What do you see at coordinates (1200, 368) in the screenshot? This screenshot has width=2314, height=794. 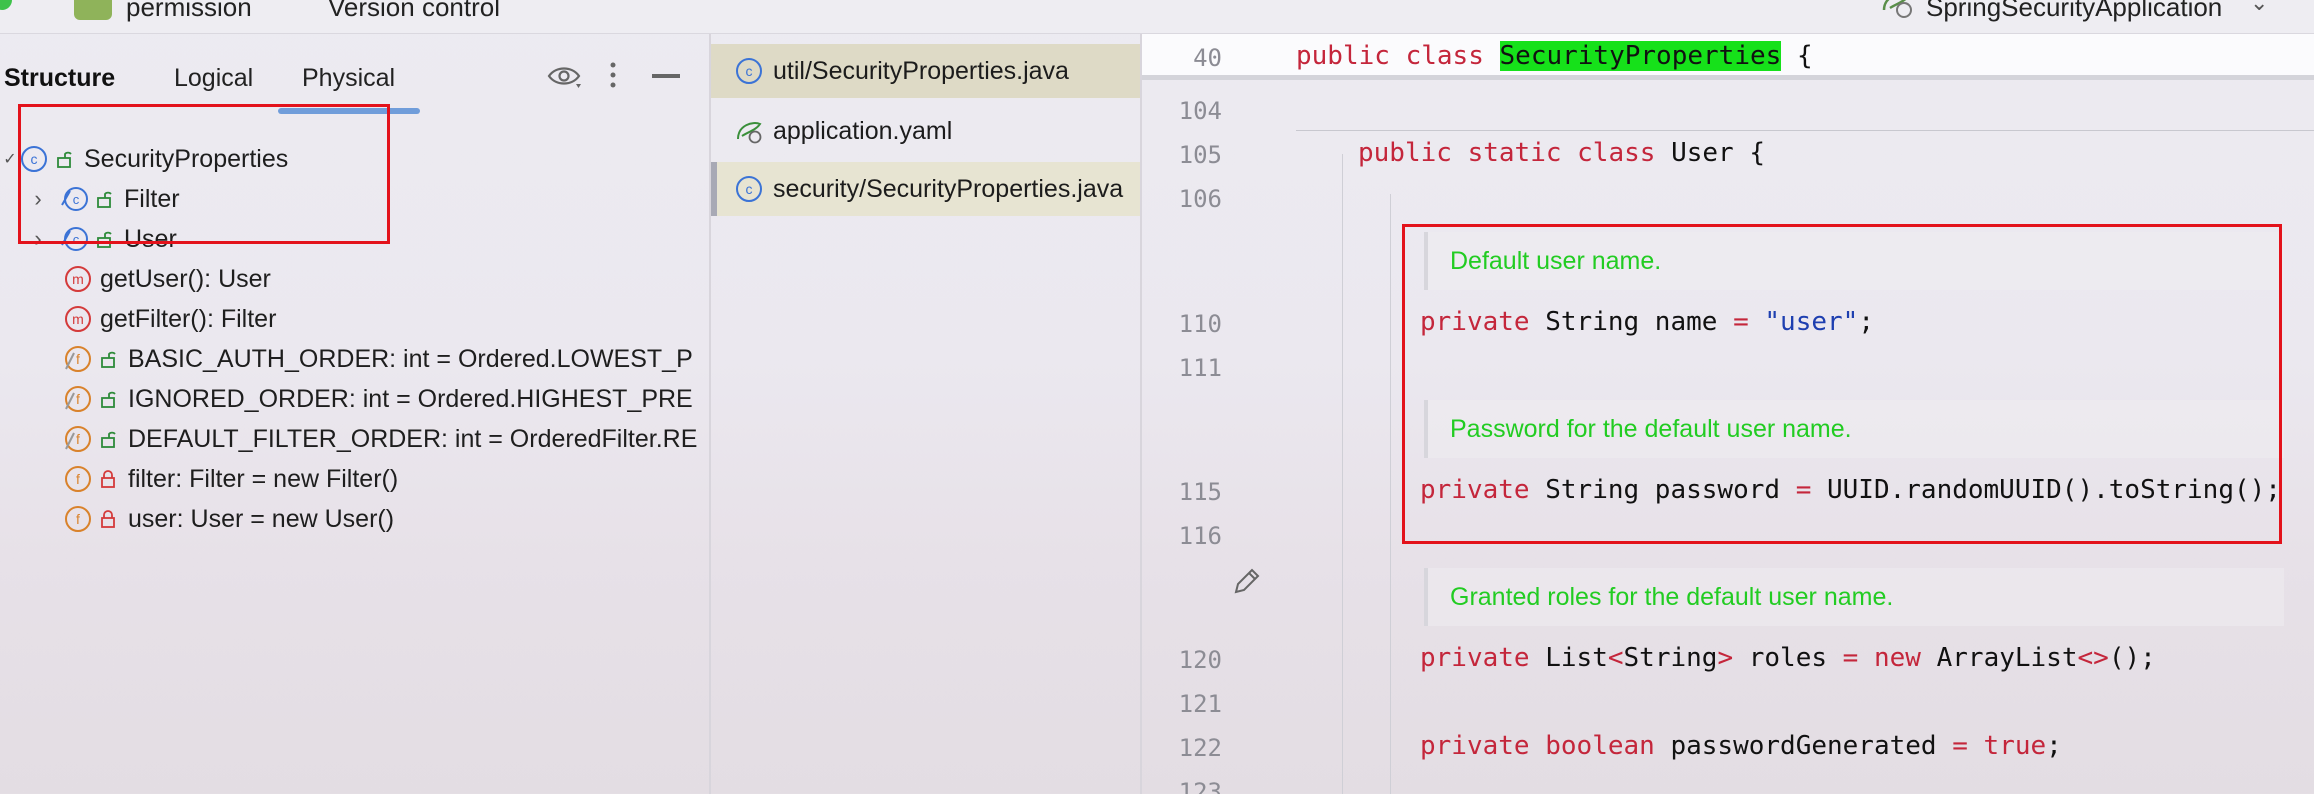 I see `line-number: 111` at bounding box center [1200, 368].